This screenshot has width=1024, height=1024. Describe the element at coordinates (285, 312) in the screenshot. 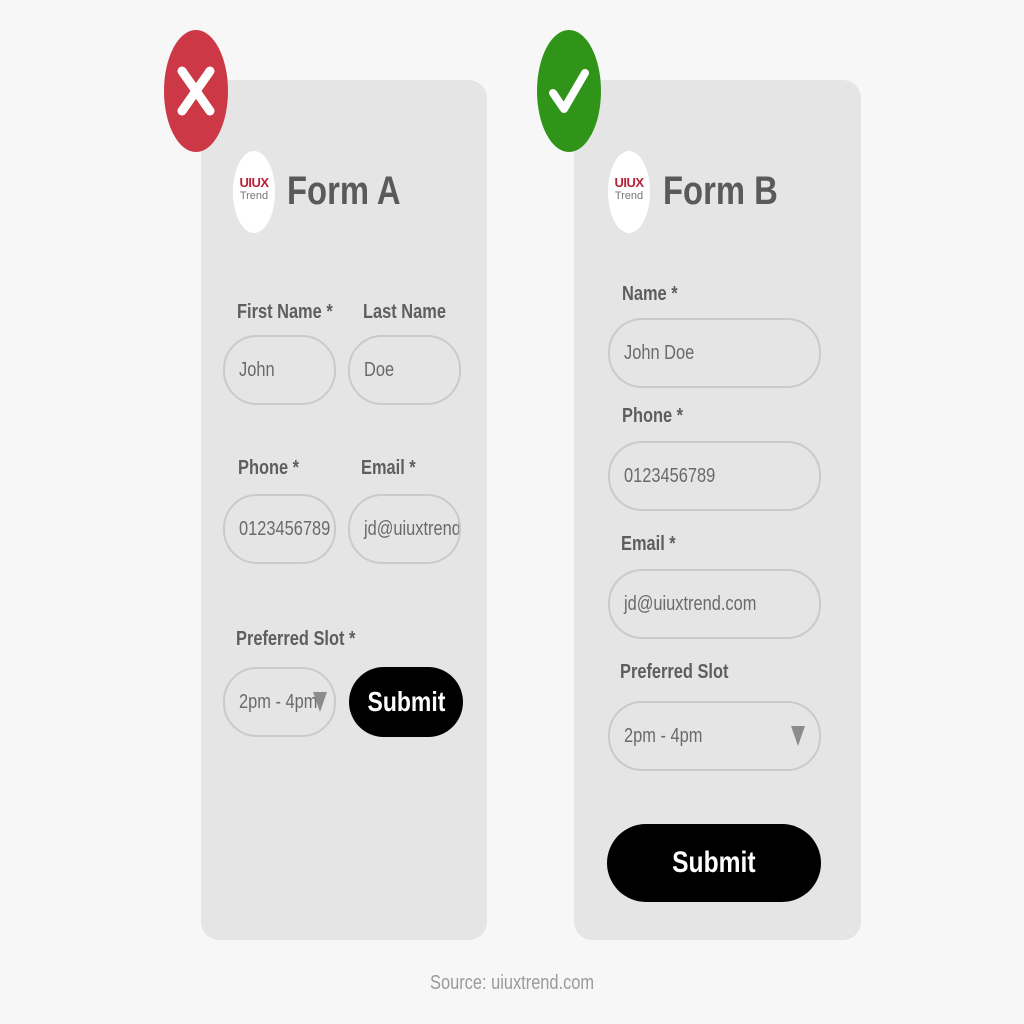

I see `first-name-label: First Name *` at that location.